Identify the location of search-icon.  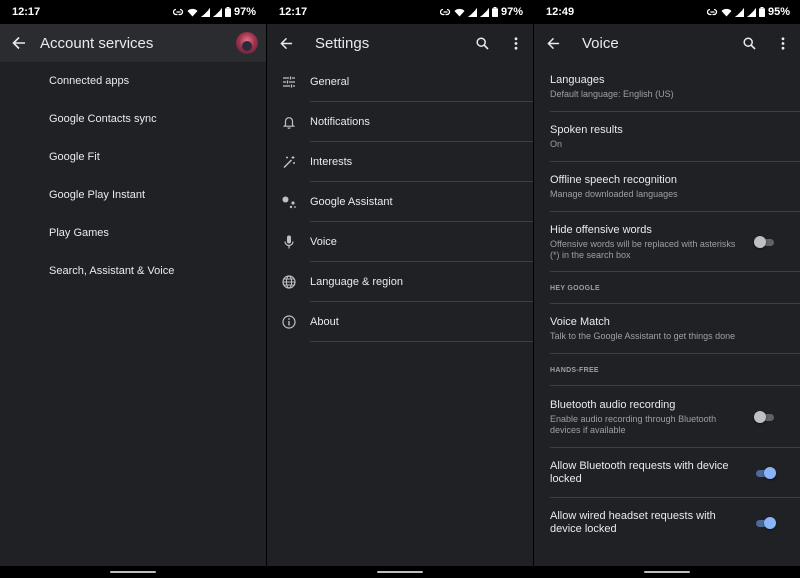
(749, 43).